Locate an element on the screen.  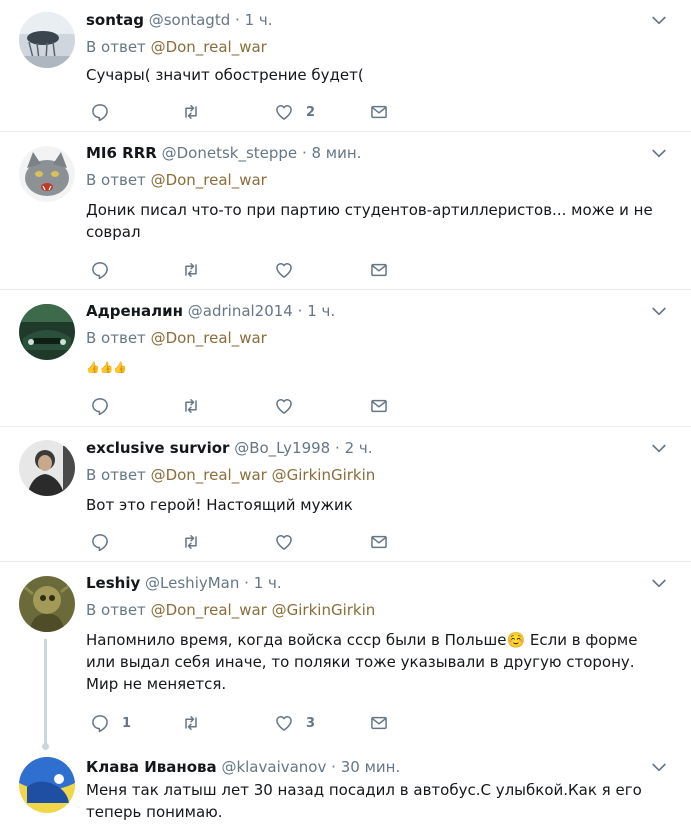
reply-context: В ответ @Don_real_war is located at coordinates (176, 338).